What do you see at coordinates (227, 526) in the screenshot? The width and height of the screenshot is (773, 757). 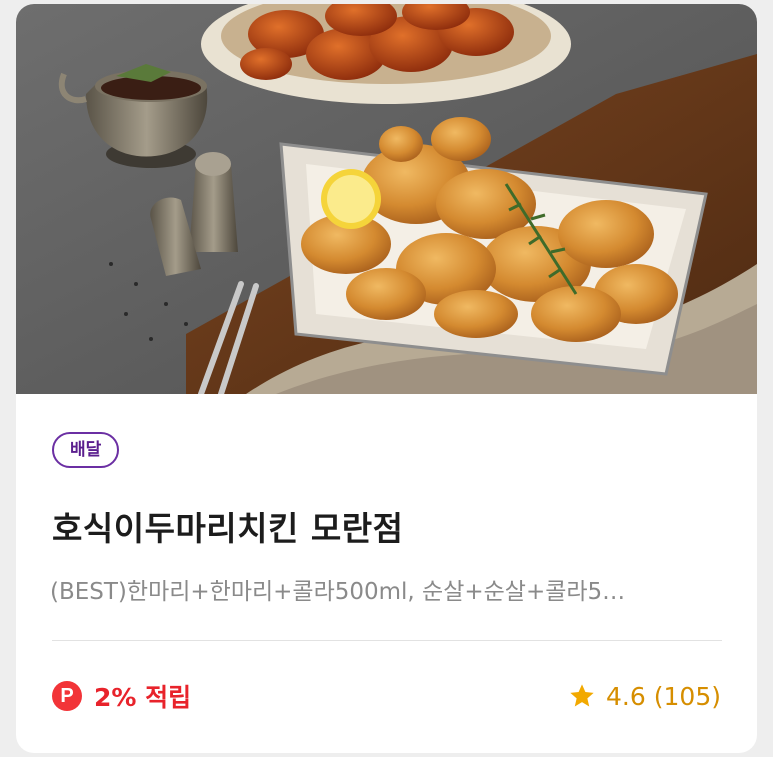 I see `store-name: 호식이두마리치킨 모란점` at bounding box center [227, 526].